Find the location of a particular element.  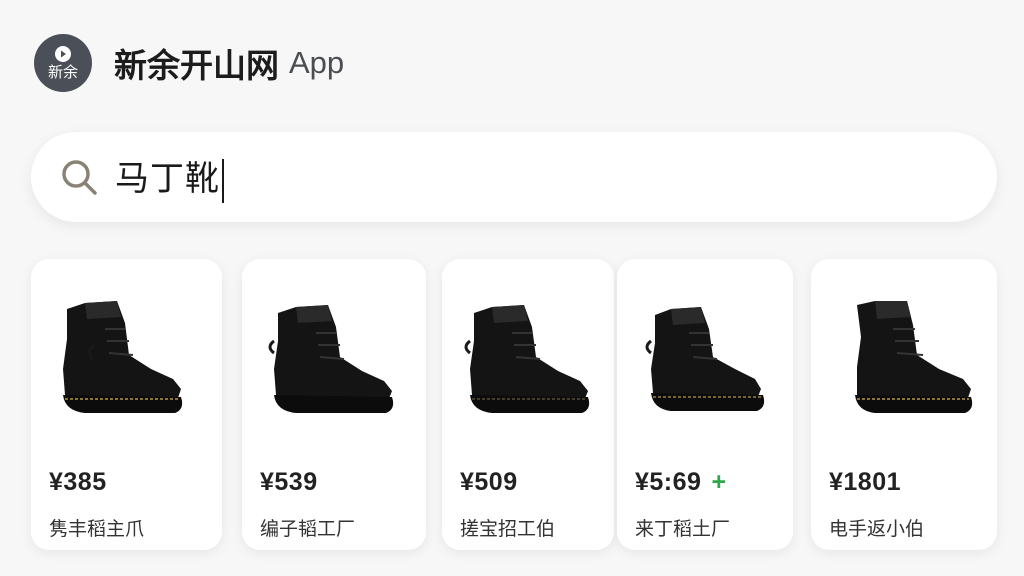

product-name: 隽丰稻主爪 is located at coordinates (97, 529).